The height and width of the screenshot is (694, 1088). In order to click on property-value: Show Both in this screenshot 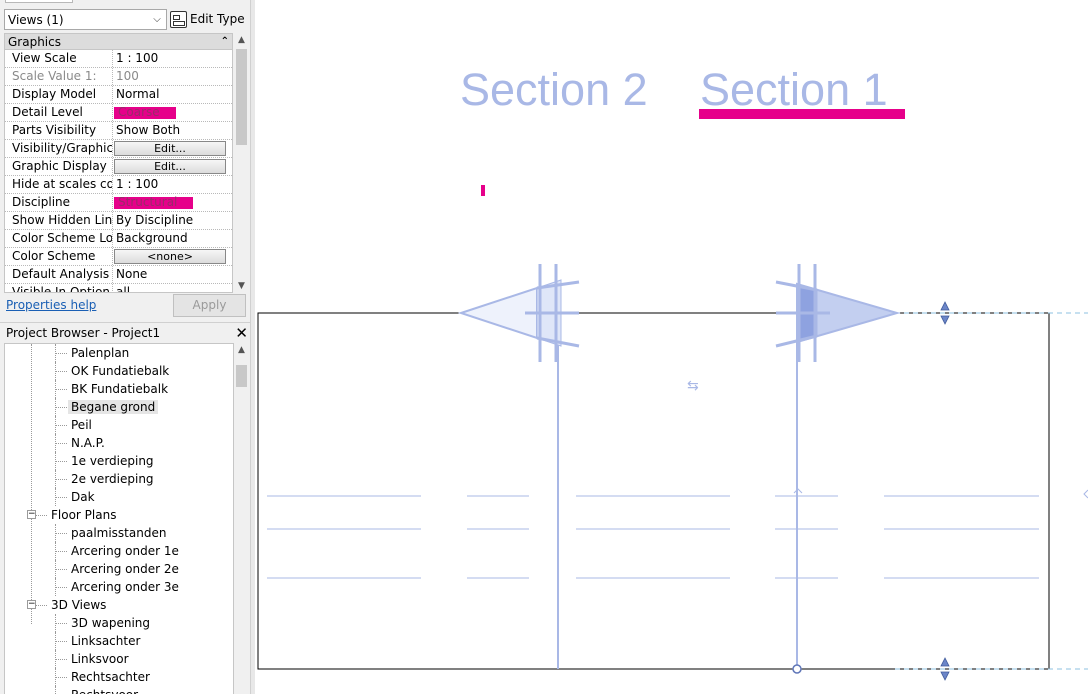, I will do `click(172, 130)`.